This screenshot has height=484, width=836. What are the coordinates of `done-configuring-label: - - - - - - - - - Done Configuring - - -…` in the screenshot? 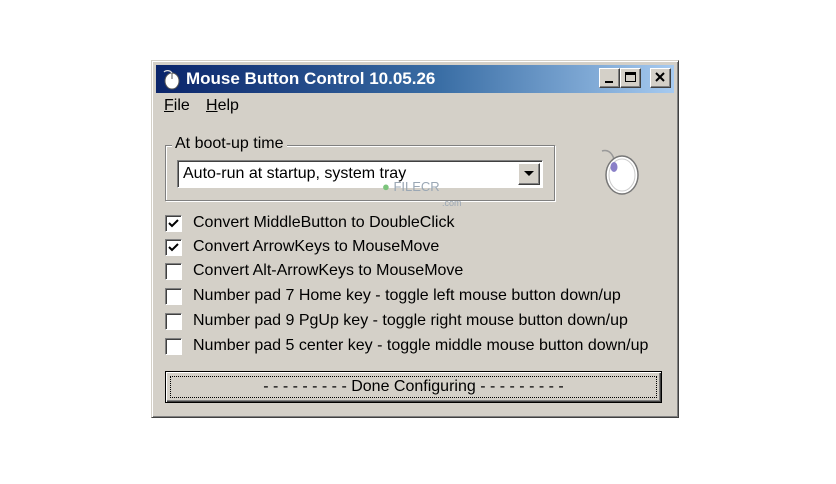 It's located at (413, 386).